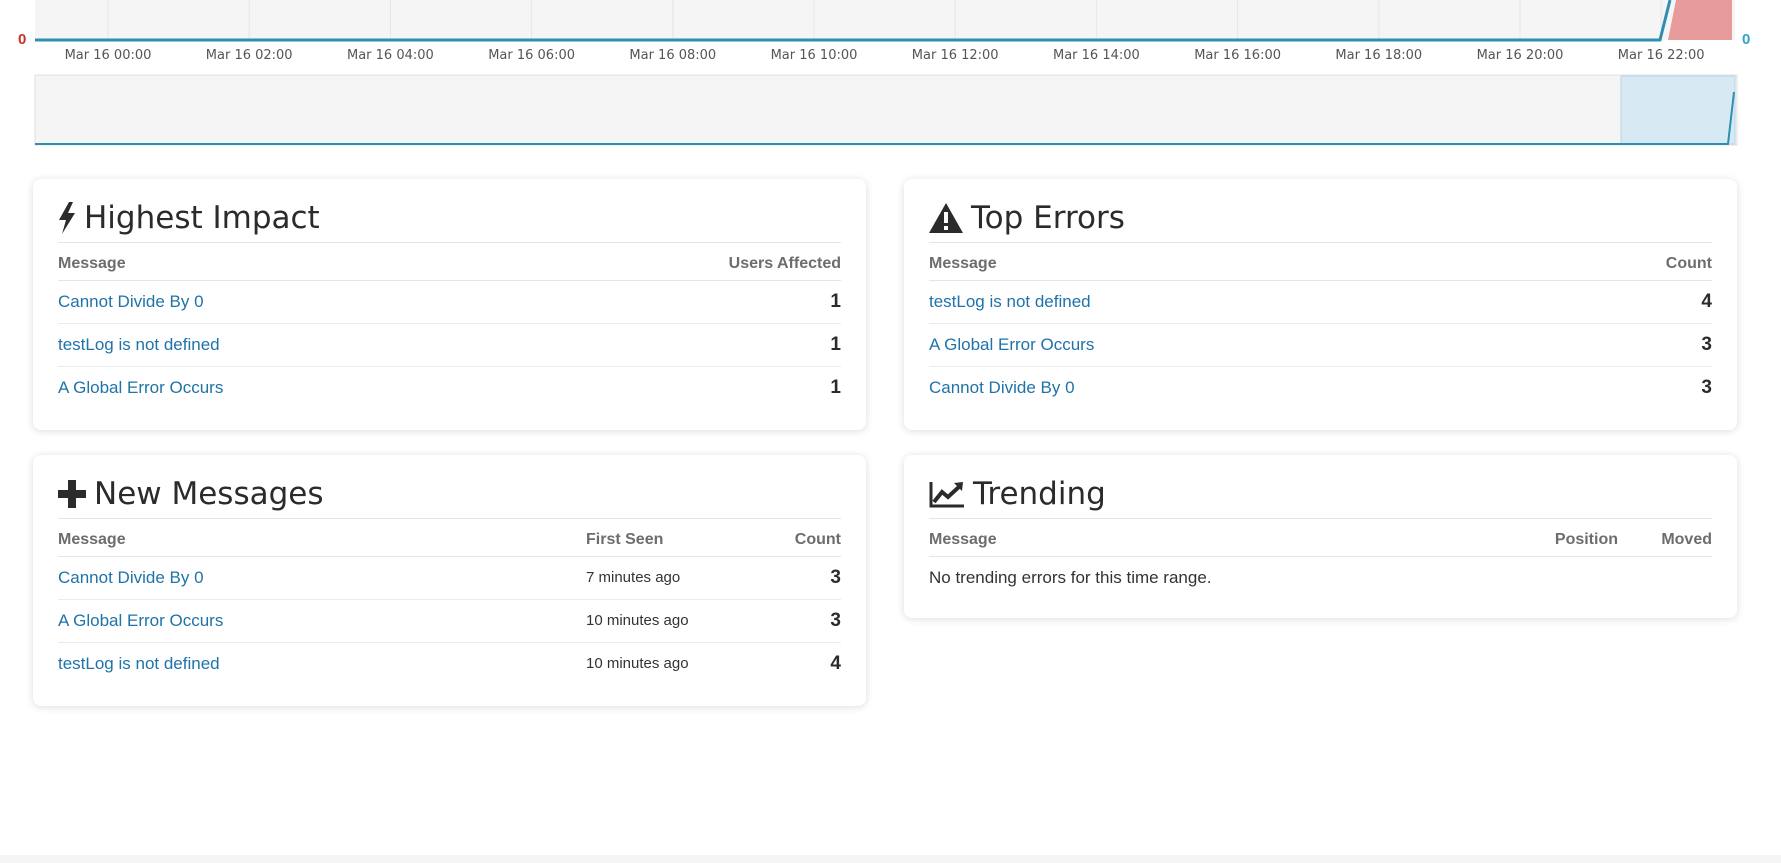  I want to click on x-tick-label: Mar 16 06:00, so click(531, 55).